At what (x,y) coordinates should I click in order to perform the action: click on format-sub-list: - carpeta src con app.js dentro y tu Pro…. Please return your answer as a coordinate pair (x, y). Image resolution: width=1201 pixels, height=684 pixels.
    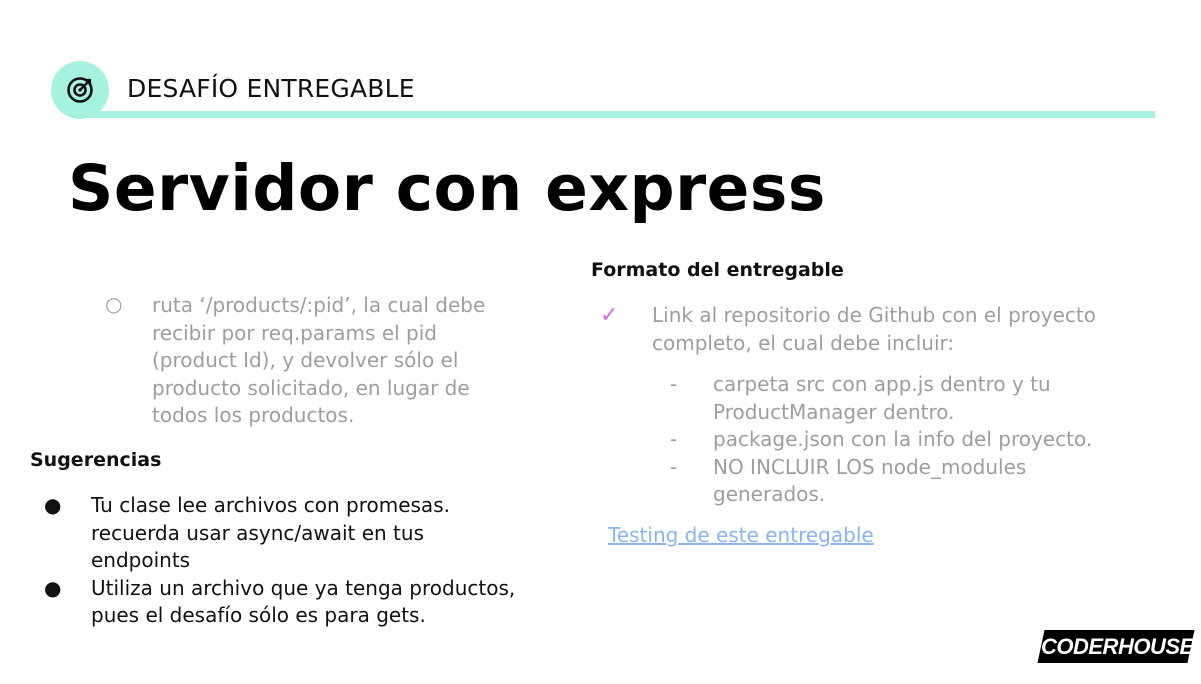
    Looking at the image, I should click on (905, 440).